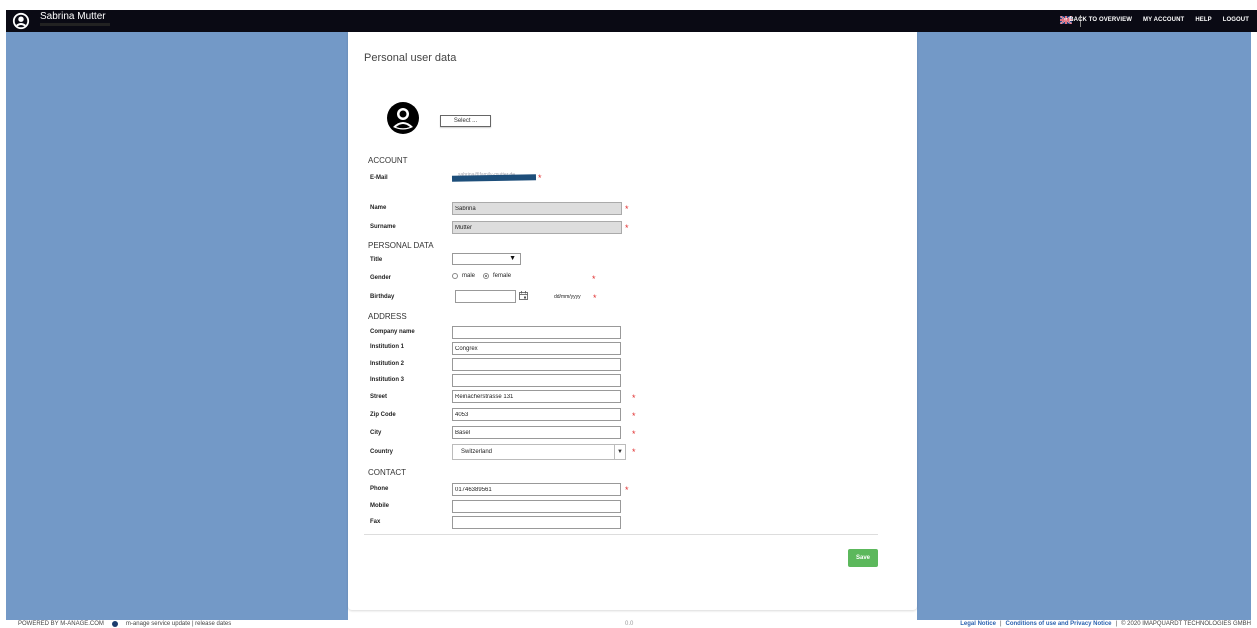  Describe the element at coordinates (536, 332) in the screenshot. I see `company-input` at that location.